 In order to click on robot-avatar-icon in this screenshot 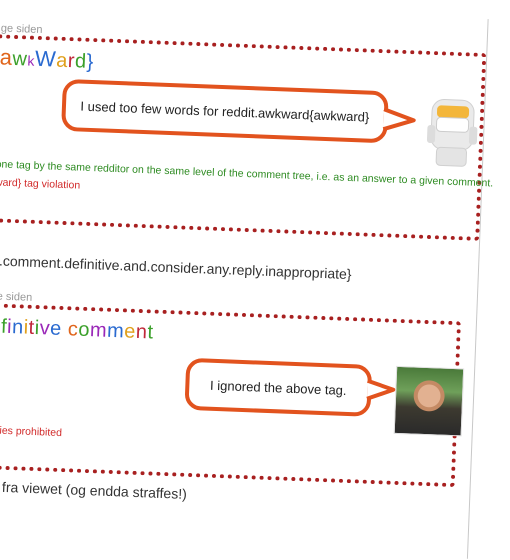, I will do `click(452, 133)`.